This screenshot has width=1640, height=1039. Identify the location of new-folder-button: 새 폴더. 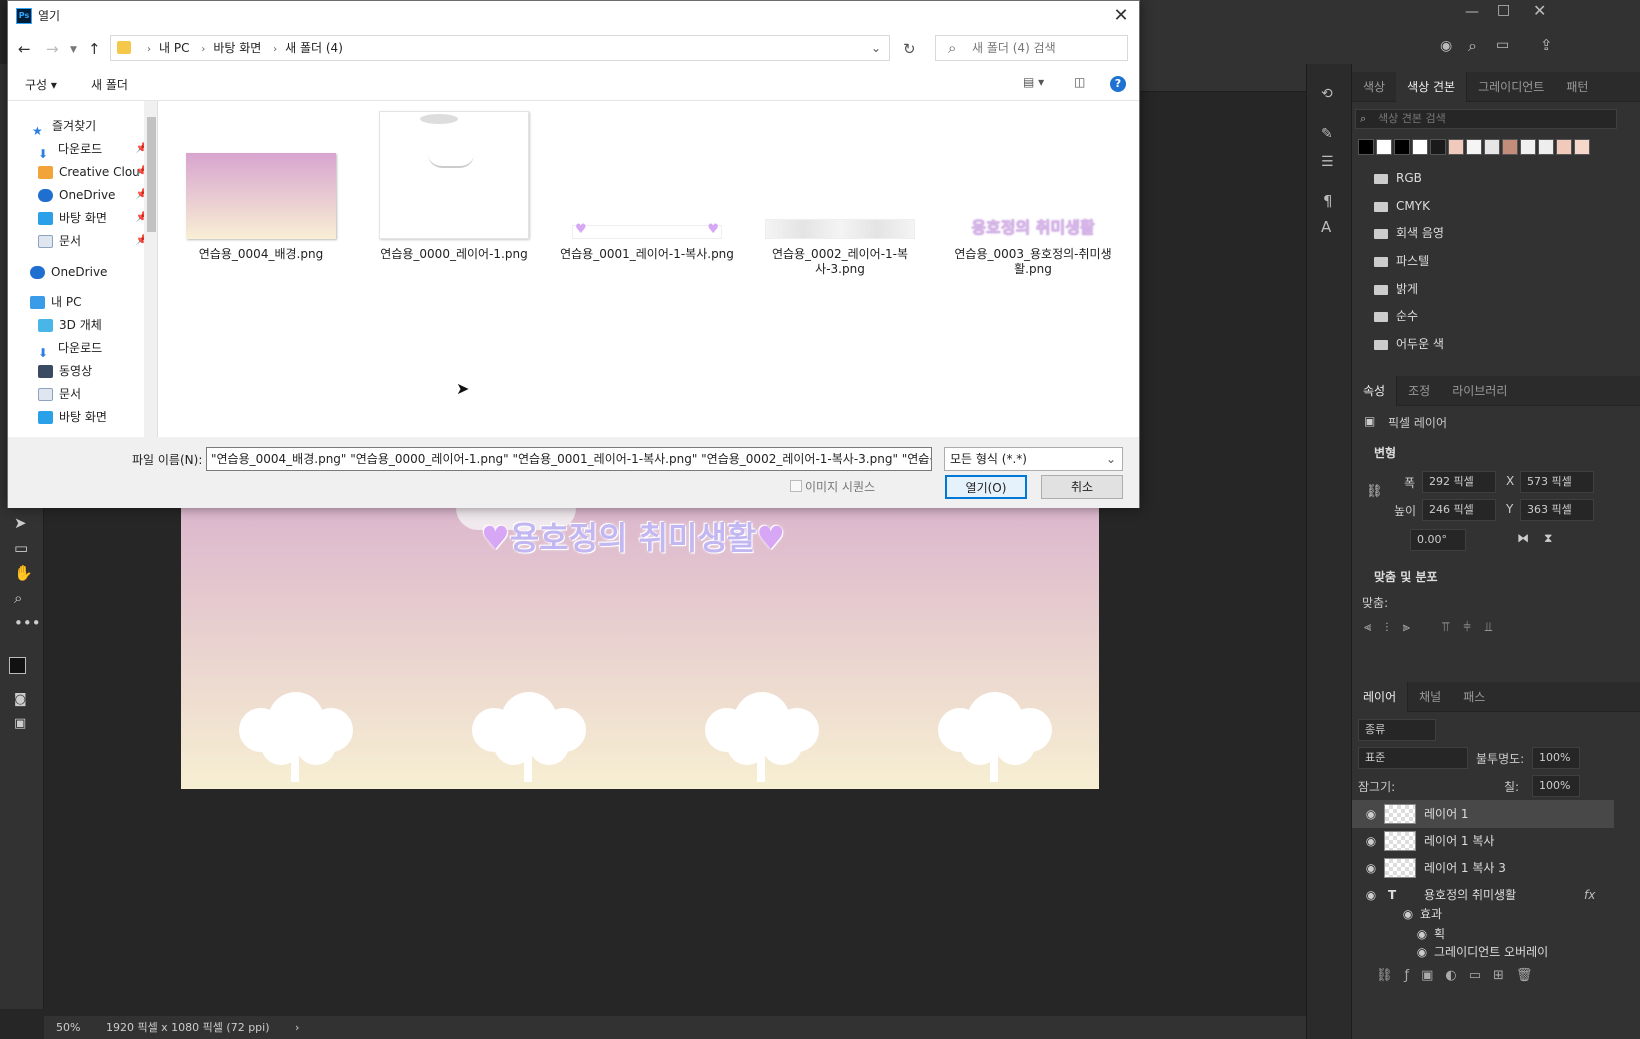
(109, 84).